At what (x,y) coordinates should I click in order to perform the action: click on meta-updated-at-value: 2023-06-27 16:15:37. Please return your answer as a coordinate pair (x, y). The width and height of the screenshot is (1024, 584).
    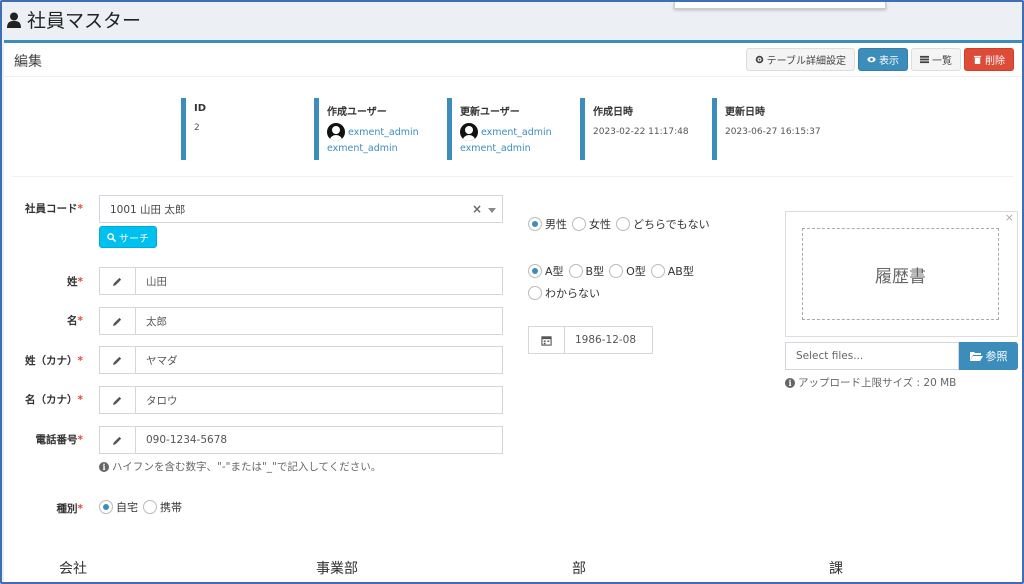
    Looking at the image, I should click on (773, 132).